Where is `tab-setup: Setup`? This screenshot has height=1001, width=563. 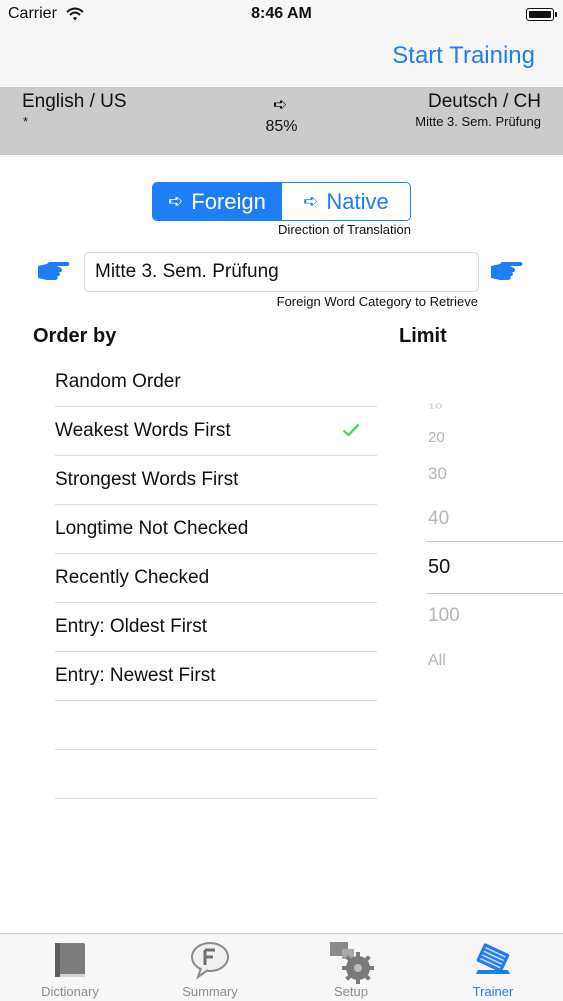
tab-setup: Setup is located at coordinates (351, 967).